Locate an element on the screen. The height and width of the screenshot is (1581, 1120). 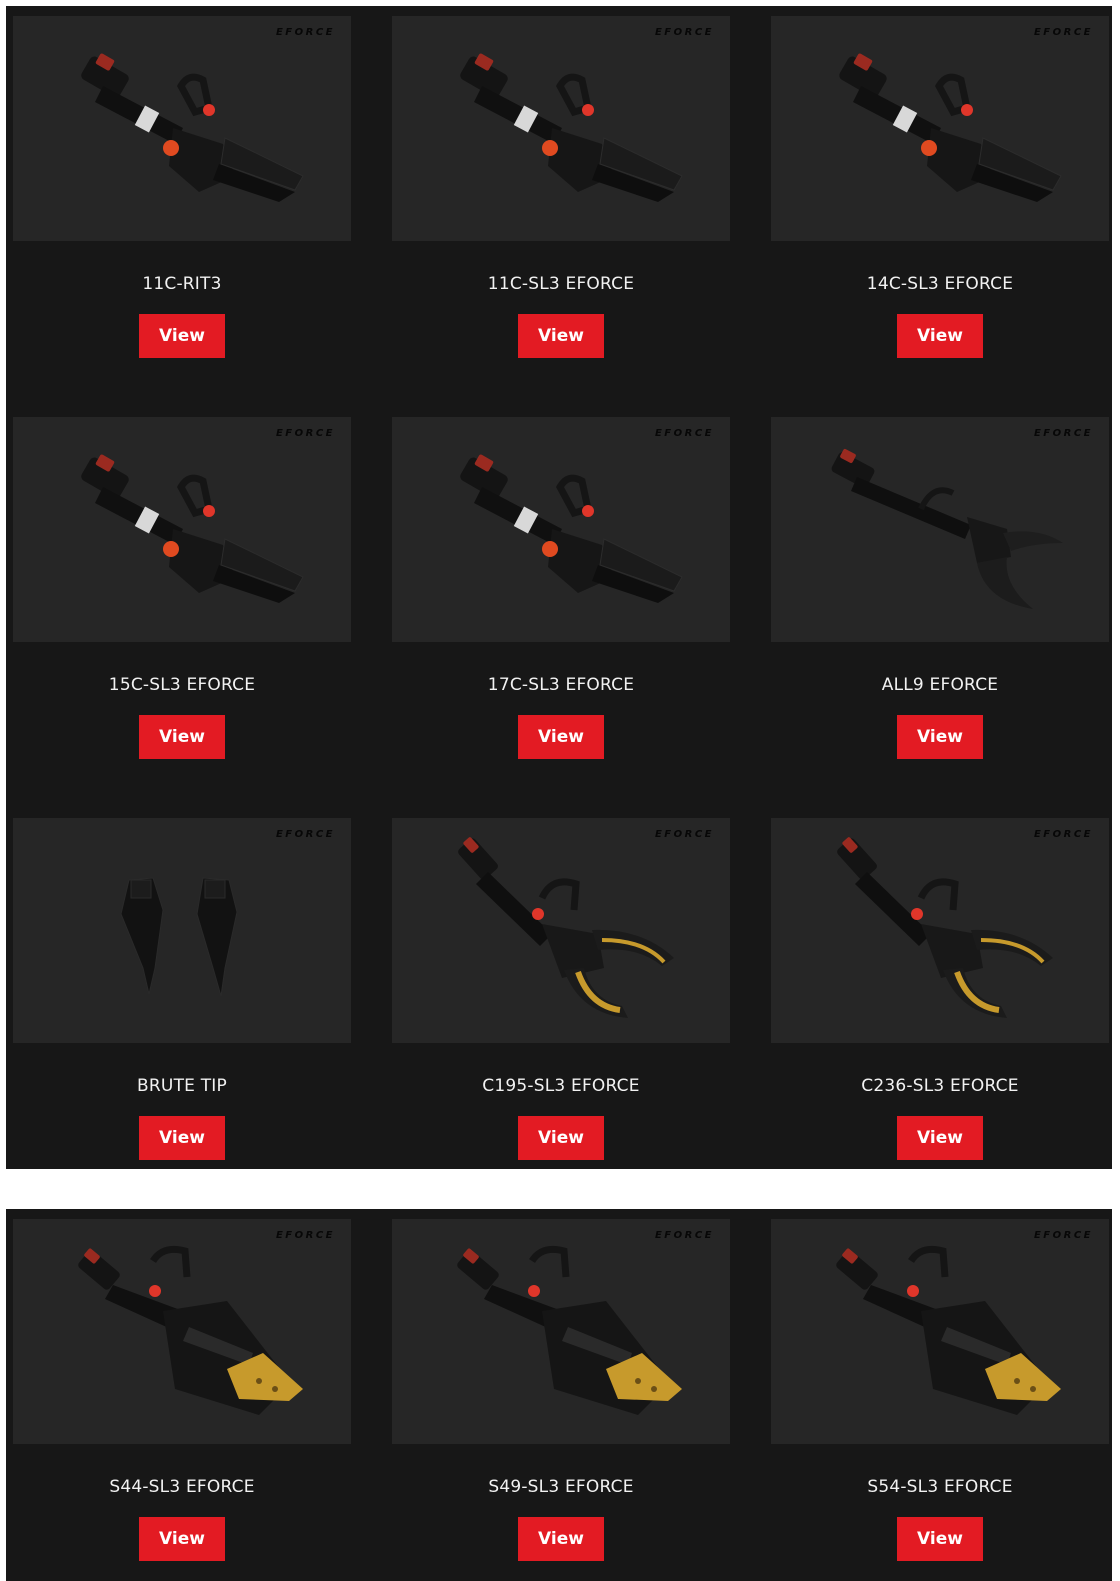
product-card-s44-sl3-eforce: EFORCE S44-SL3 EFORCE View is located at coordinates (182, 1400).